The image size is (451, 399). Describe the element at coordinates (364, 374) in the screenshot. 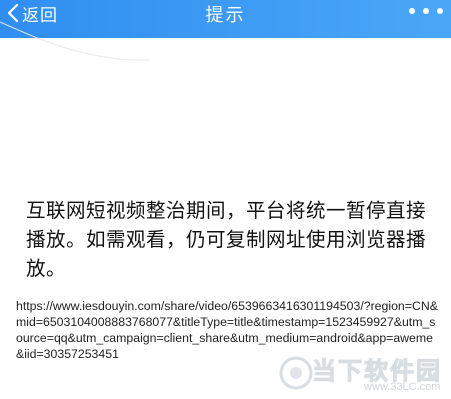

I see `watermark: 当下软件园 www.33LC.com` at that location.